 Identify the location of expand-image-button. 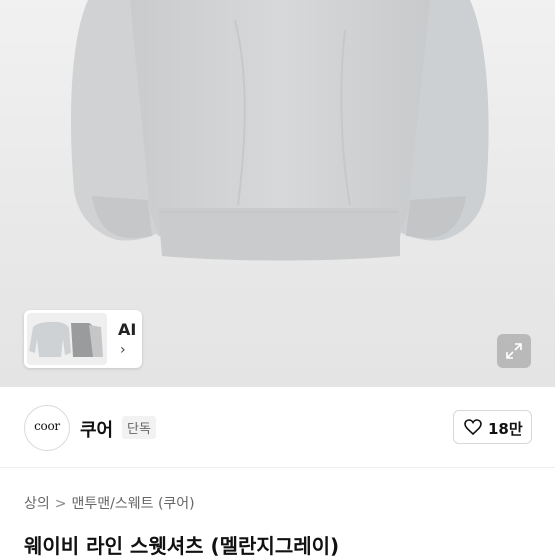
(514, 351).